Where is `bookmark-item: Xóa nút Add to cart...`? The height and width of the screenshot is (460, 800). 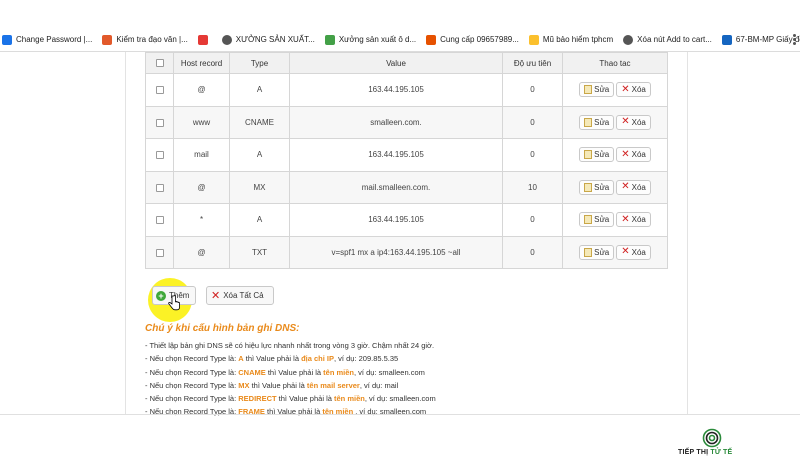
bookmark-item: Xóa nút Add to cart... is located at coordinates (667, 39).